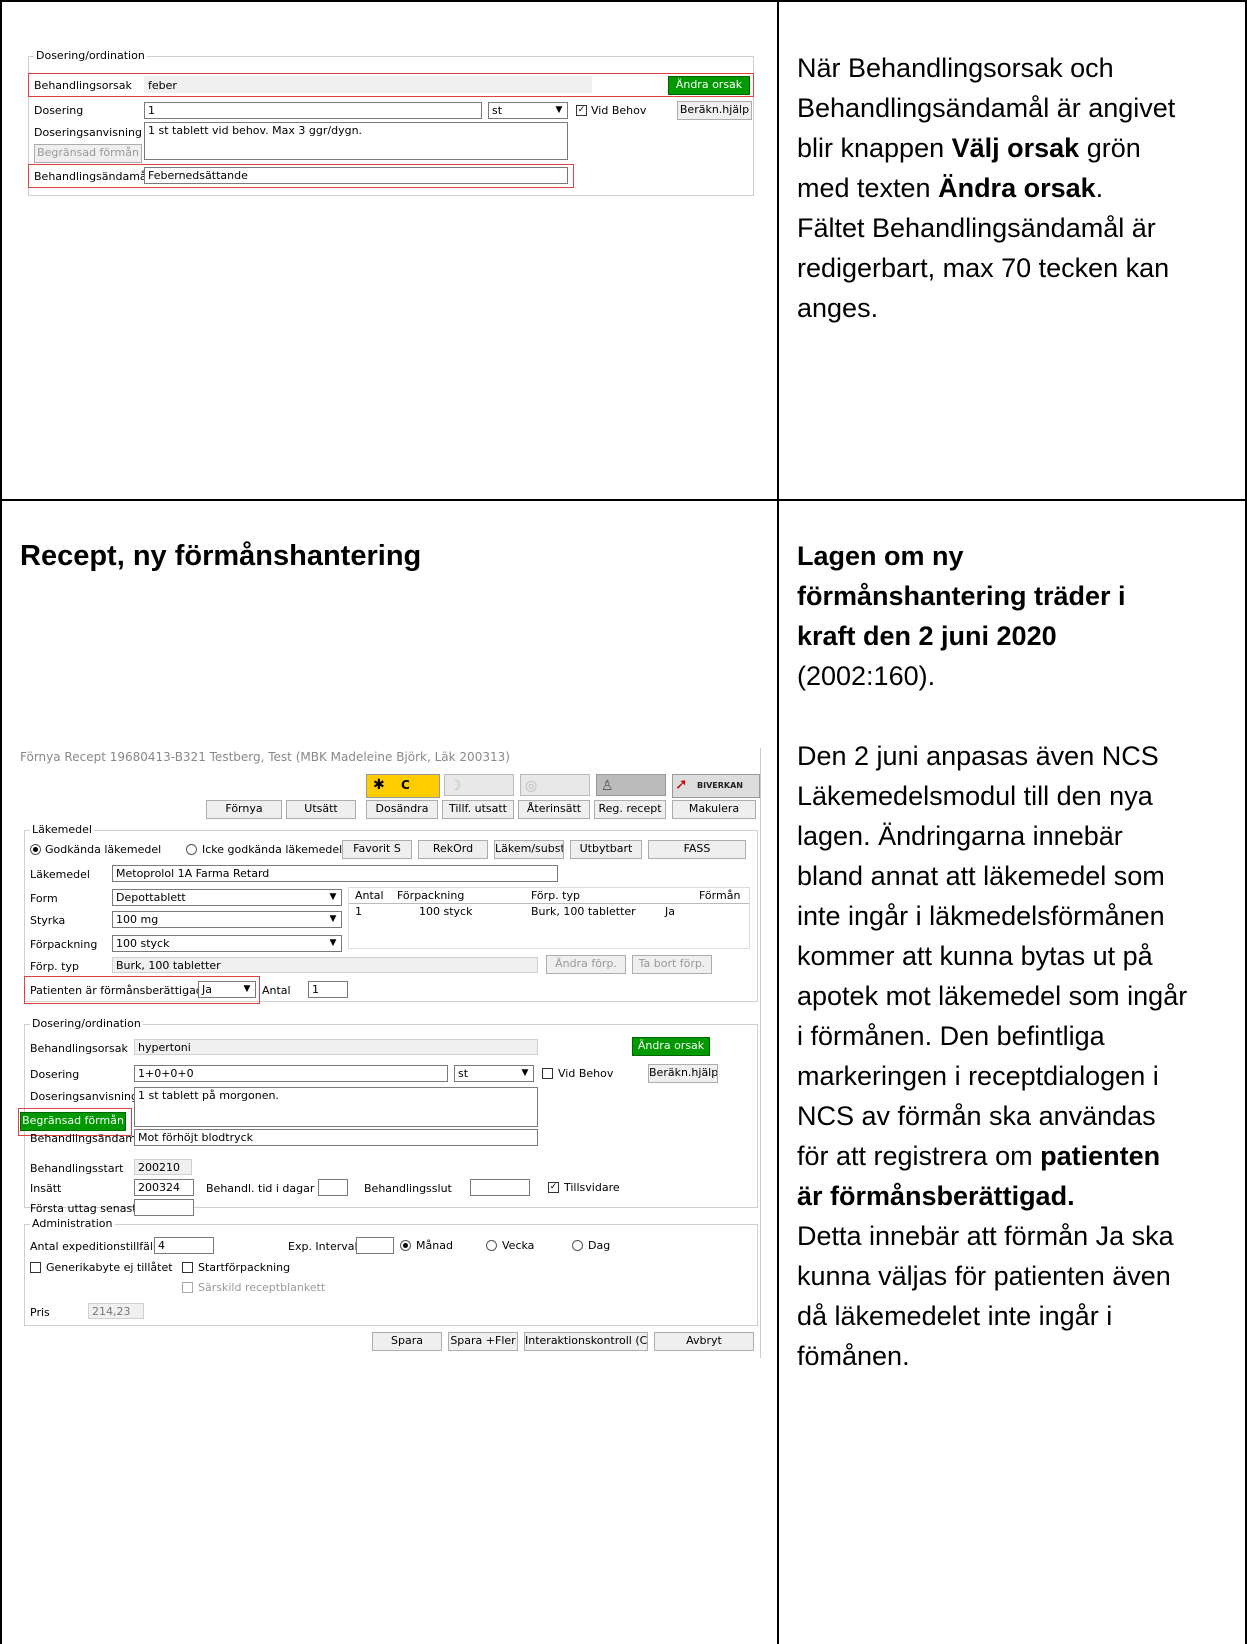  What do you see at coordinates (403, 786) in the screenshot?
I see `c-status-icon: ✱ C` at bounding box center [403, 786].